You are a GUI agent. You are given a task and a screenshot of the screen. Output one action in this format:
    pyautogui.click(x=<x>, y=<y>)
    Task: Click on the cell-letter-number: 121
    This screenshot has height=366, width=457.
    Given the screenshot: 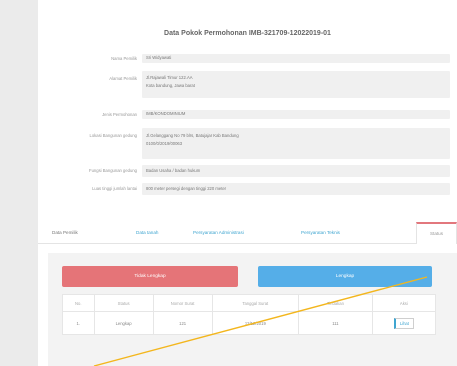 What is the action you would take?
    pyautogui.click(x=182, y=323)
    